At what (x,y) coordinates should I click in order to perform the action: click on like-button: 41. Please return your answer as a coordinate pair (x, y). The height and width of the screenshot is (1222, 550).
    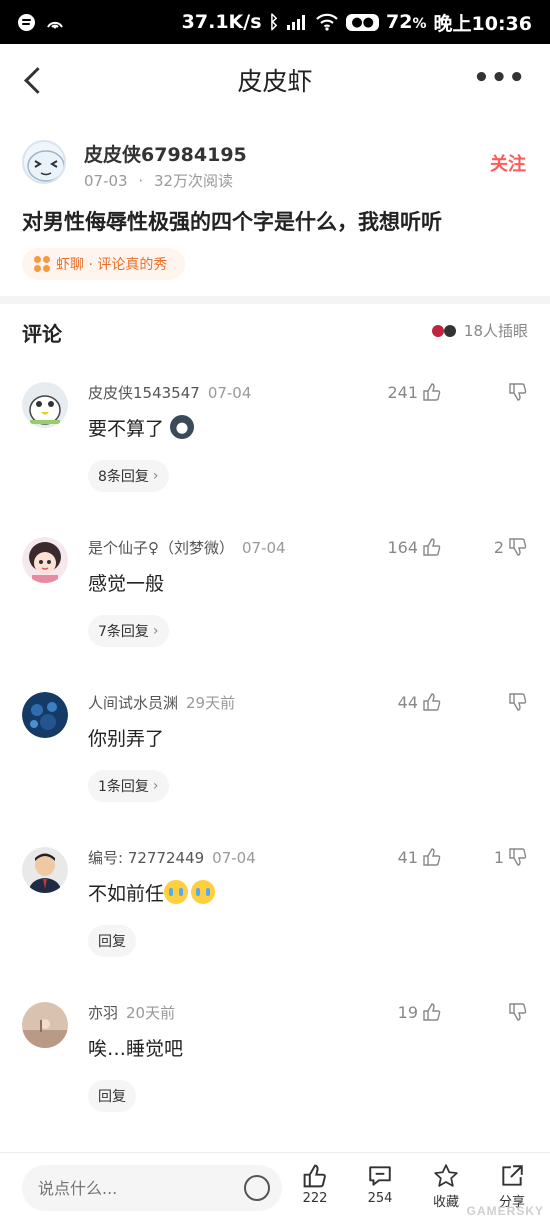
    Looking at the image, I should click on (420, 857).